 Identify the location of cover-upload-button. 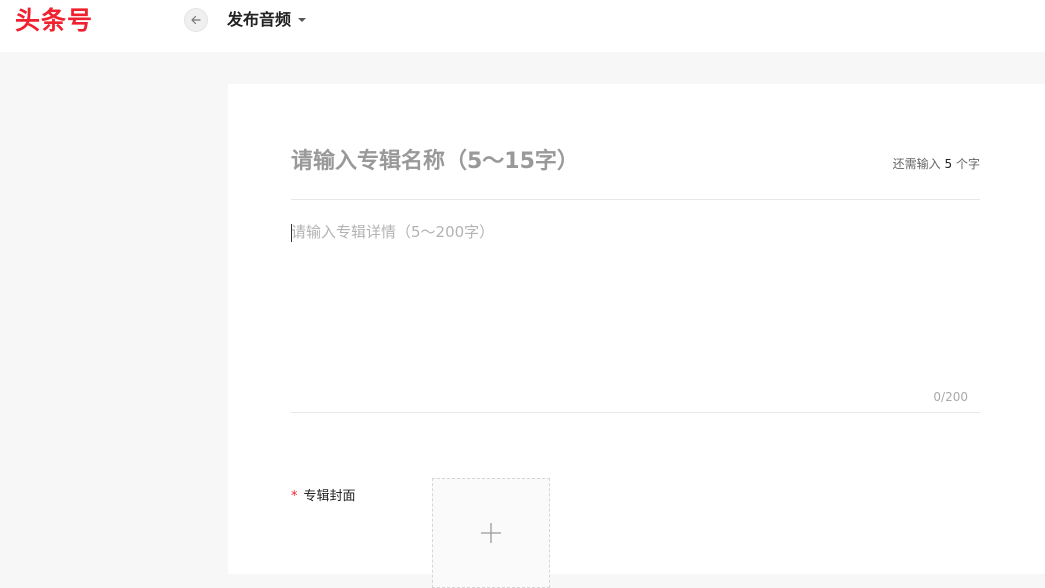
(491, 533).